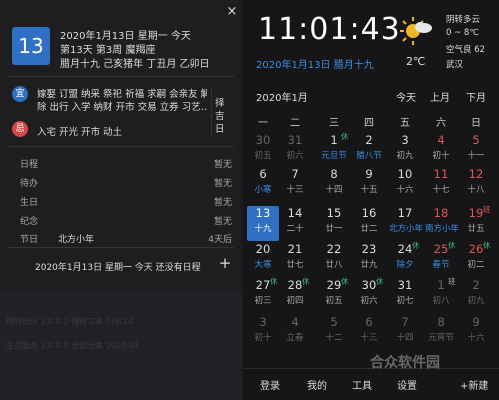 This screenshot has width=499, height=400. What do you see at coordinates (295, 150) in the screenshot?
I see `day-cell: 31 初六` at bounding box center [295, 150].